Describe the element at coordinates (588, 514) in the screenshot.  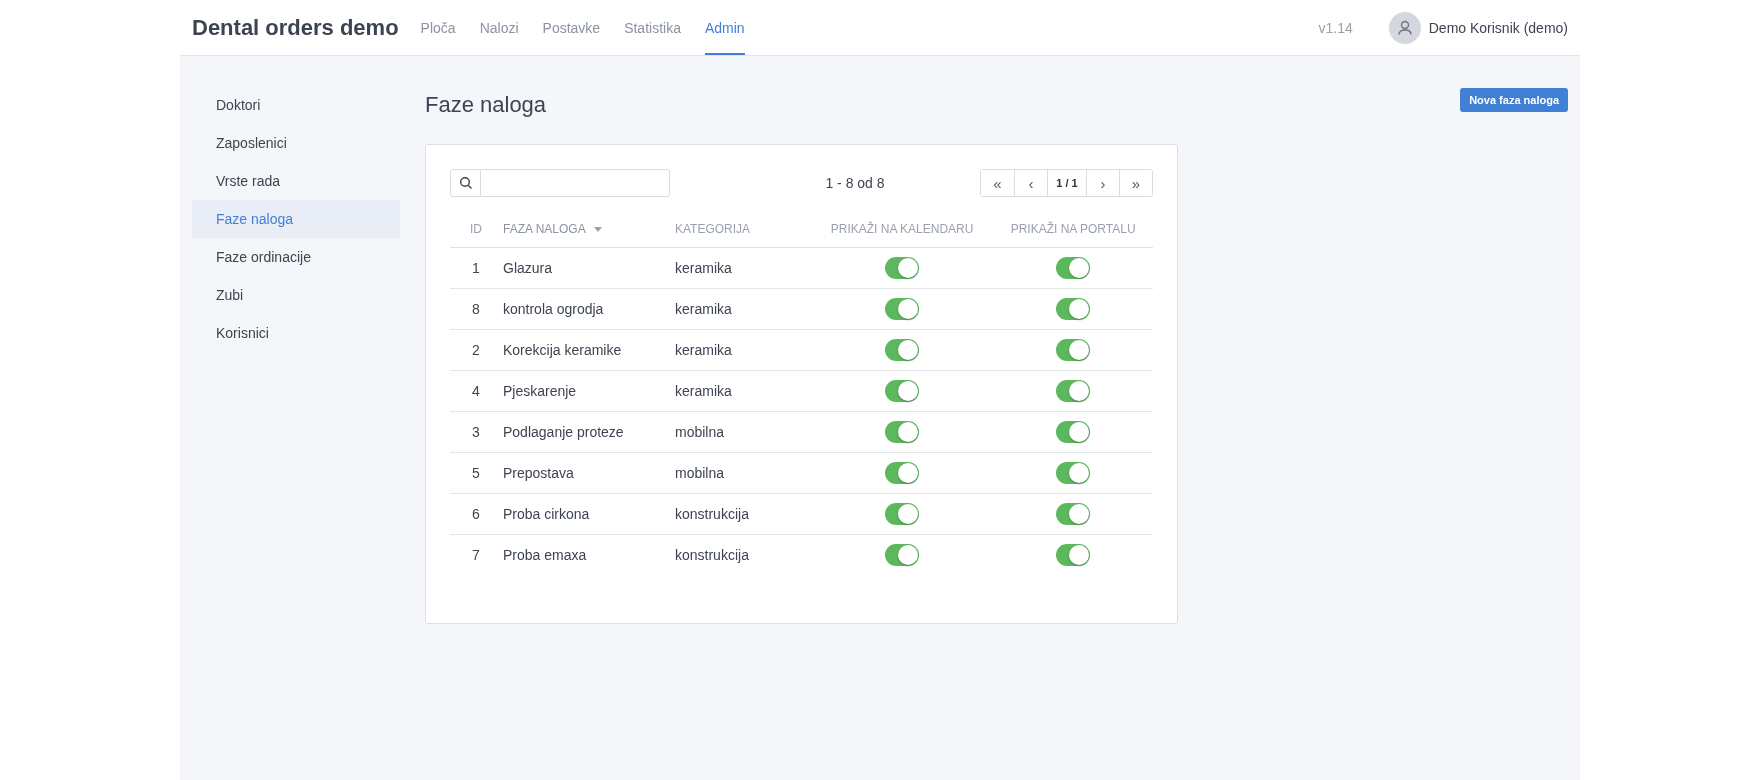
I see `table-cell: Proba cirkona` at that location.